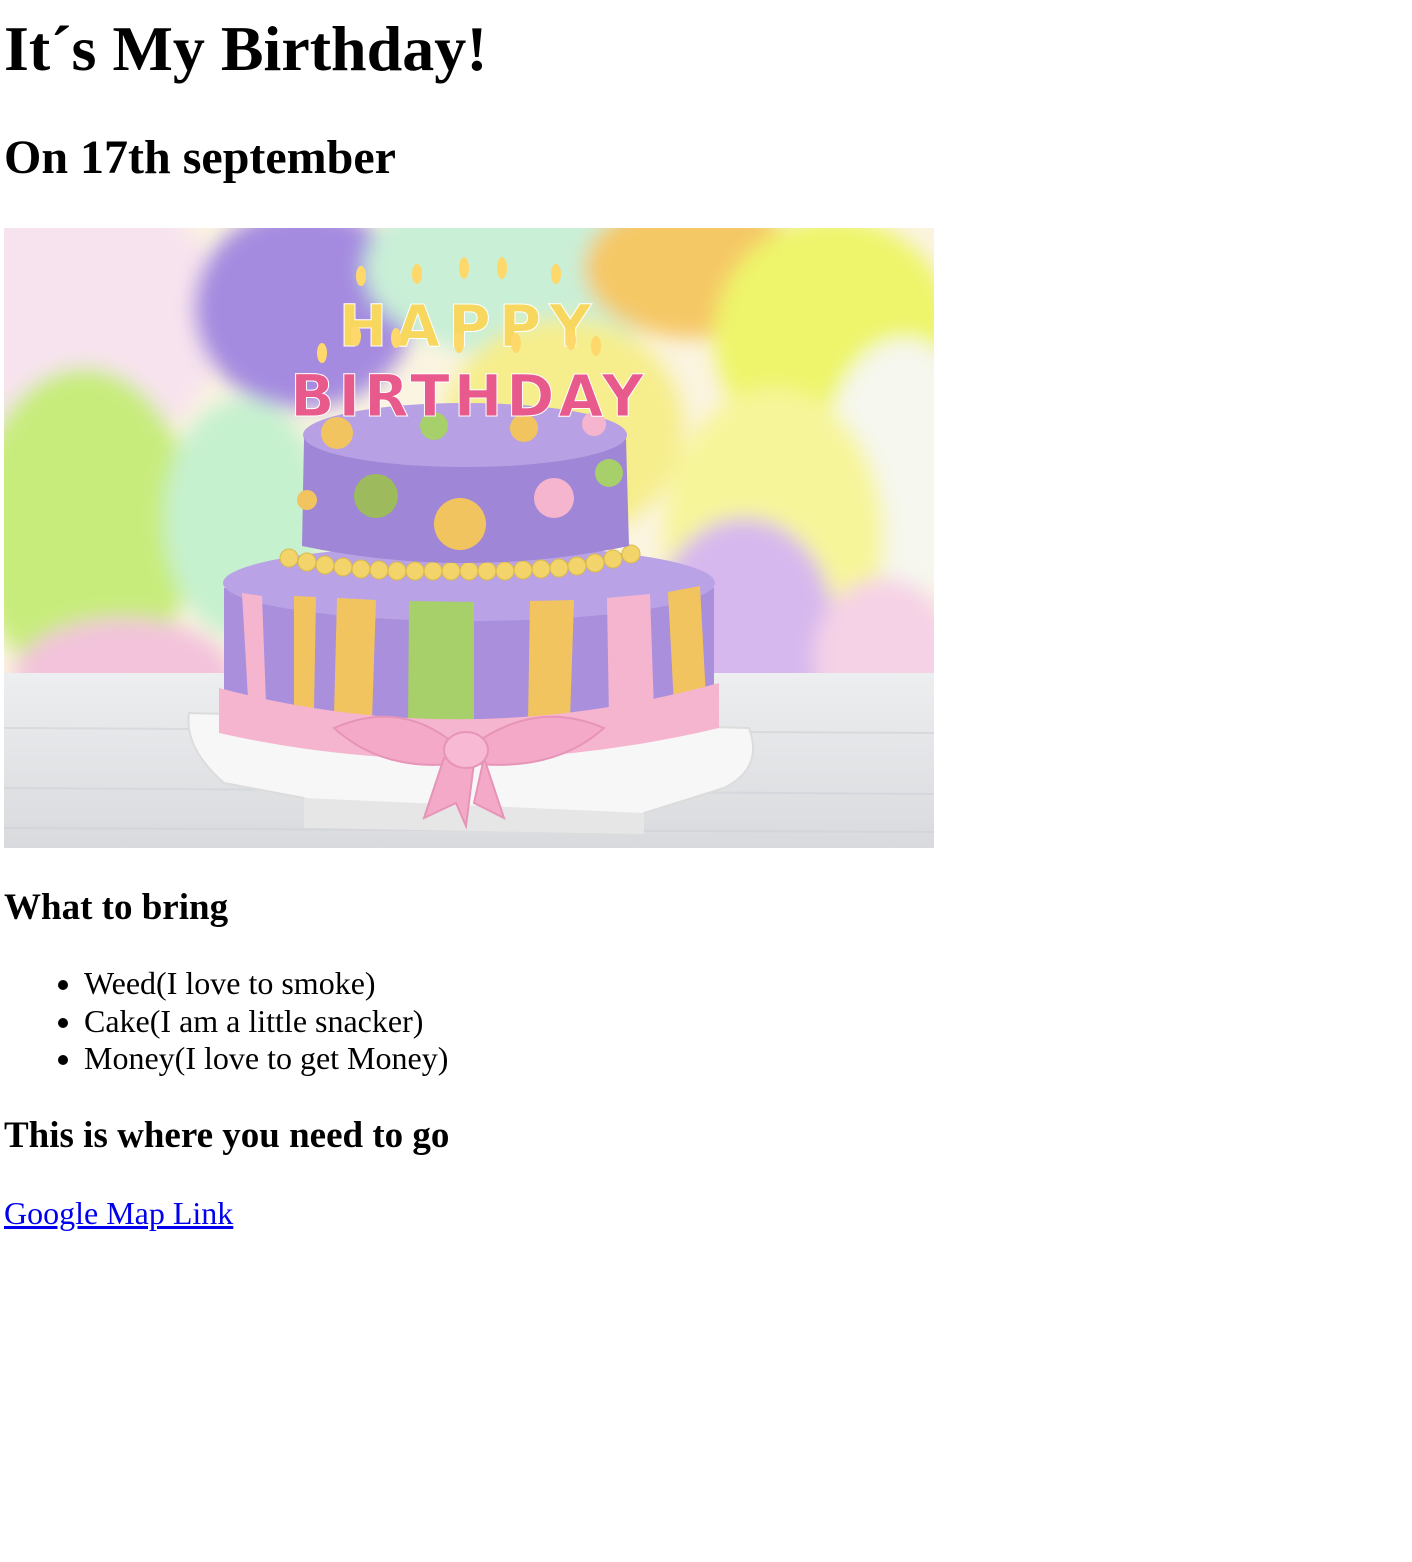  I want to click on candle-topper-happy: HAPPY, so click(469, 326).